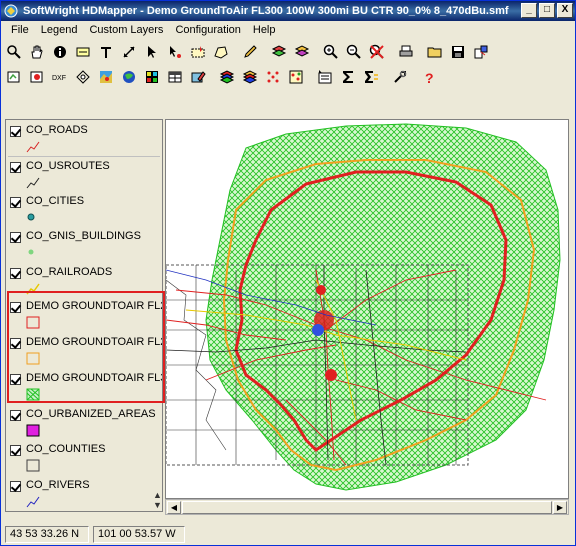 The width and height of the screenshot is (576, 546). What do you see at coordinates (529, 10) in the screenshot?
I see `minimize-button: _` at bounding box center [529, 10].